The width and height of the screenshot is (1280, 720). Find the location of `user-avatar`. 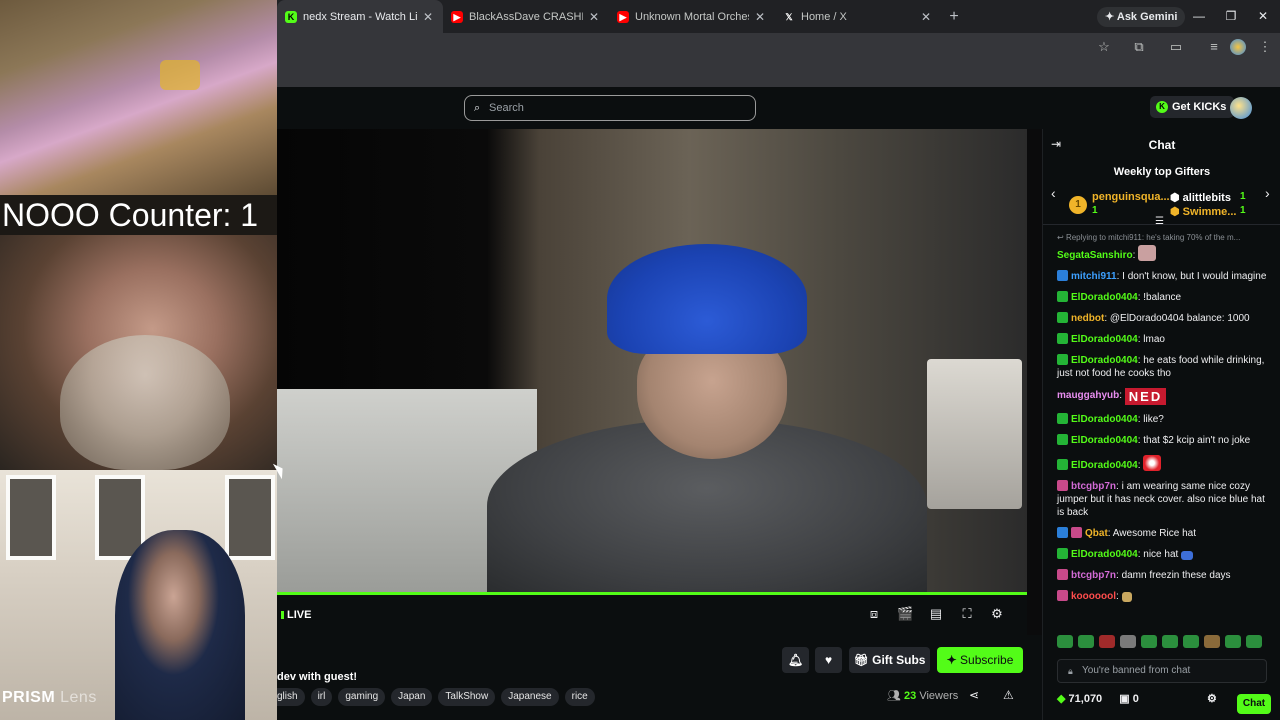

user-avatar is located at coordinates (1241, 108).